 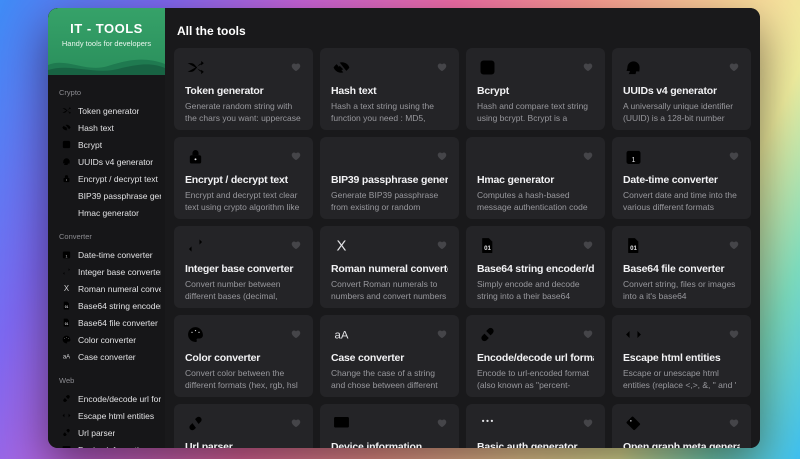 I want to click on sidebar-section-label: Crypto, so click(x=70, y=92).